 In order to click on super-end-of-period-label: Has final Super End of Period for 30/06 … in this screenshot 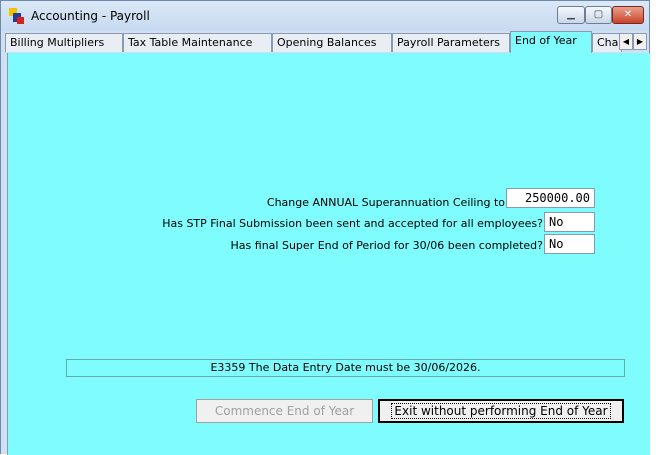, I will do `click(386, 245)`.